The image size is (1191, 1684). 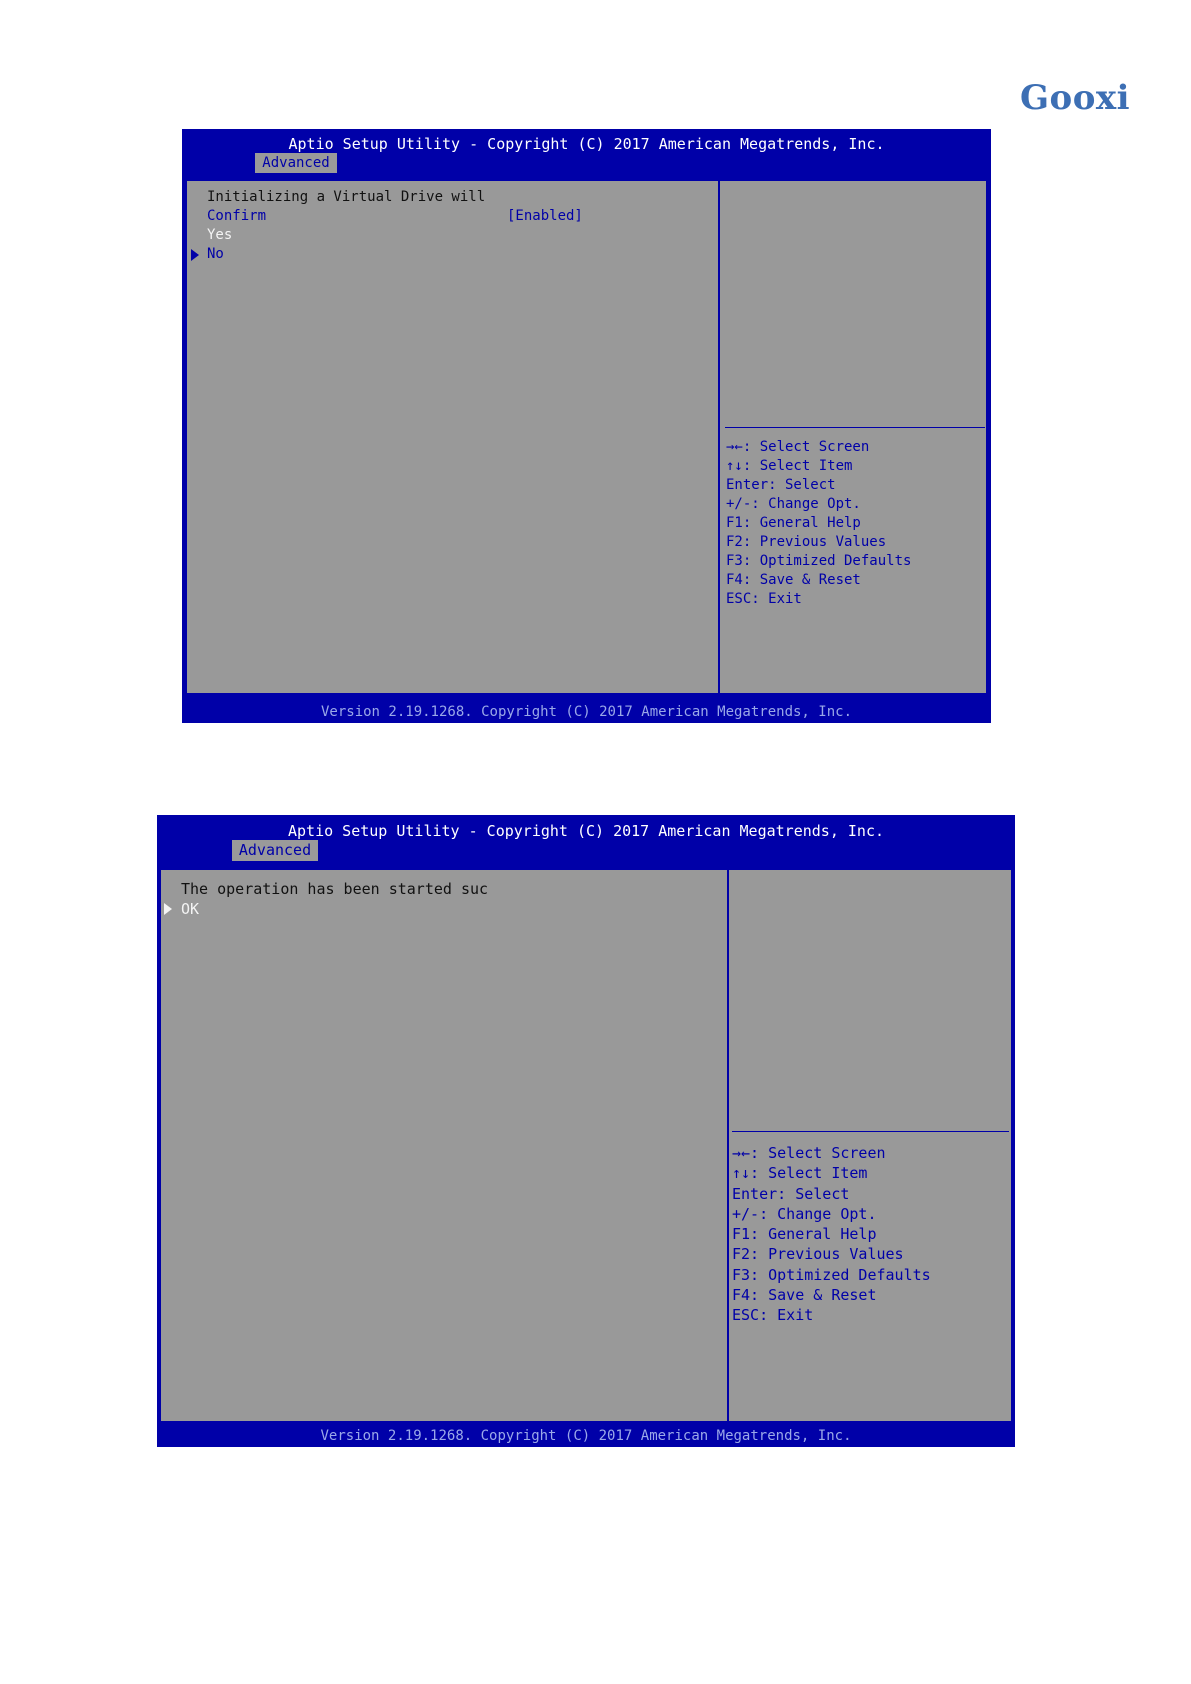 I want to click on gooxi-logo: Gooxi, so click(x=1075, y=98).